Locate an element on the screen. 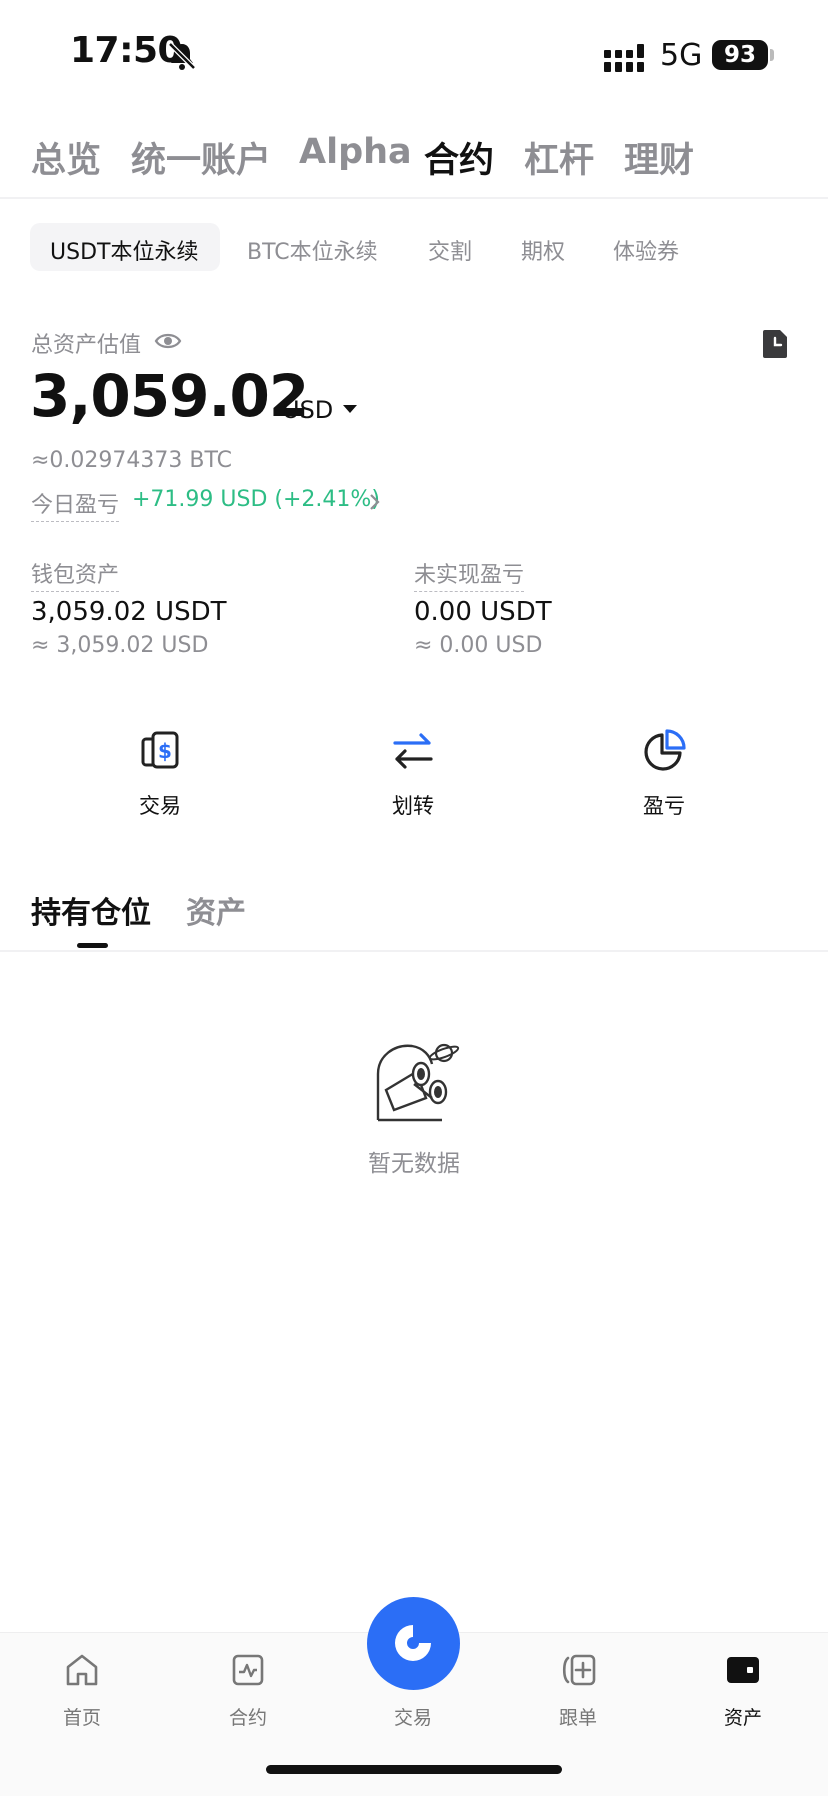 This screenshot has width=828, height=1796. total-assets-label: 总资产估值 is located at coordinates (86, 345).